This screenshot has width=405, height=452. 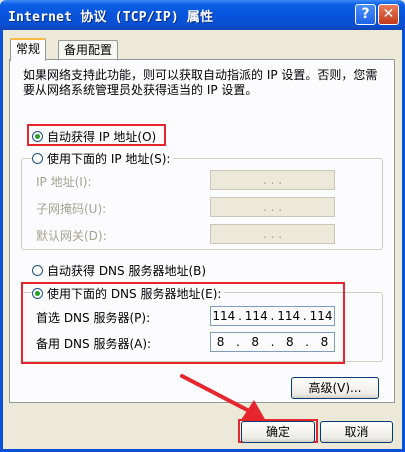 What do you see at coordinates (28, 49) in the screenshot?
I see `tab-general: 常规` at bounding box center [28, 49].